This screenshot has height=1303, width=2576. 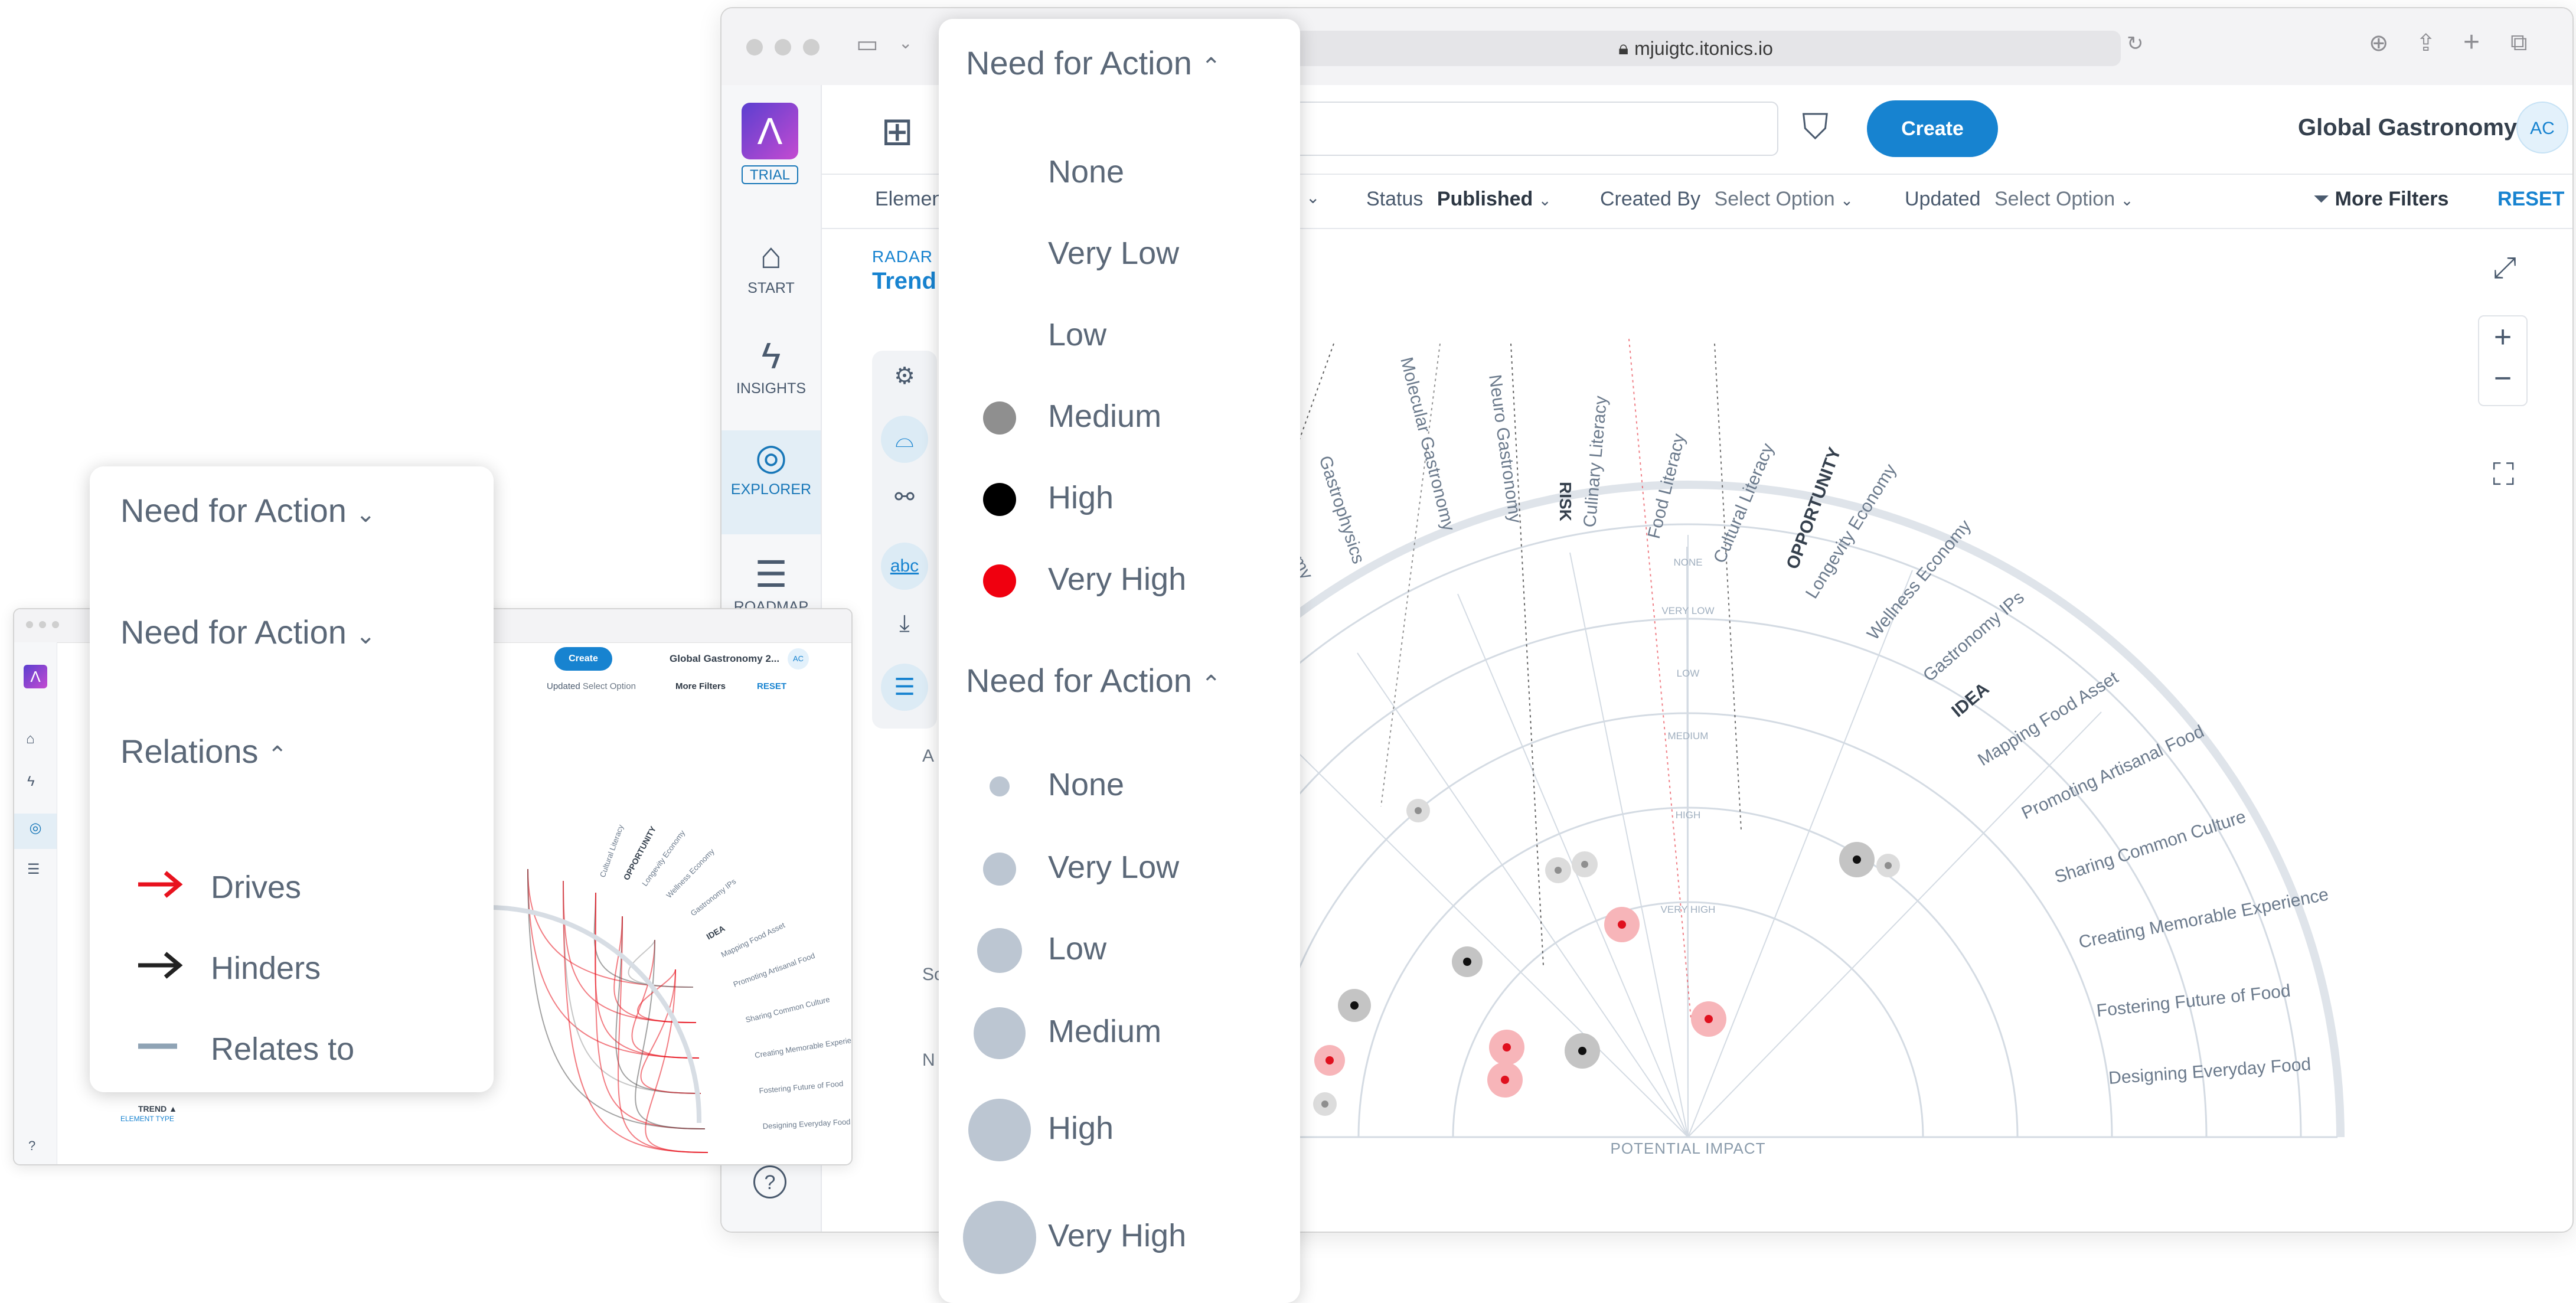 What do you see at coordinates (1484, 199) in the screenshot?
I see `status-filter-value: Published` at bounding box center [1484, 199].